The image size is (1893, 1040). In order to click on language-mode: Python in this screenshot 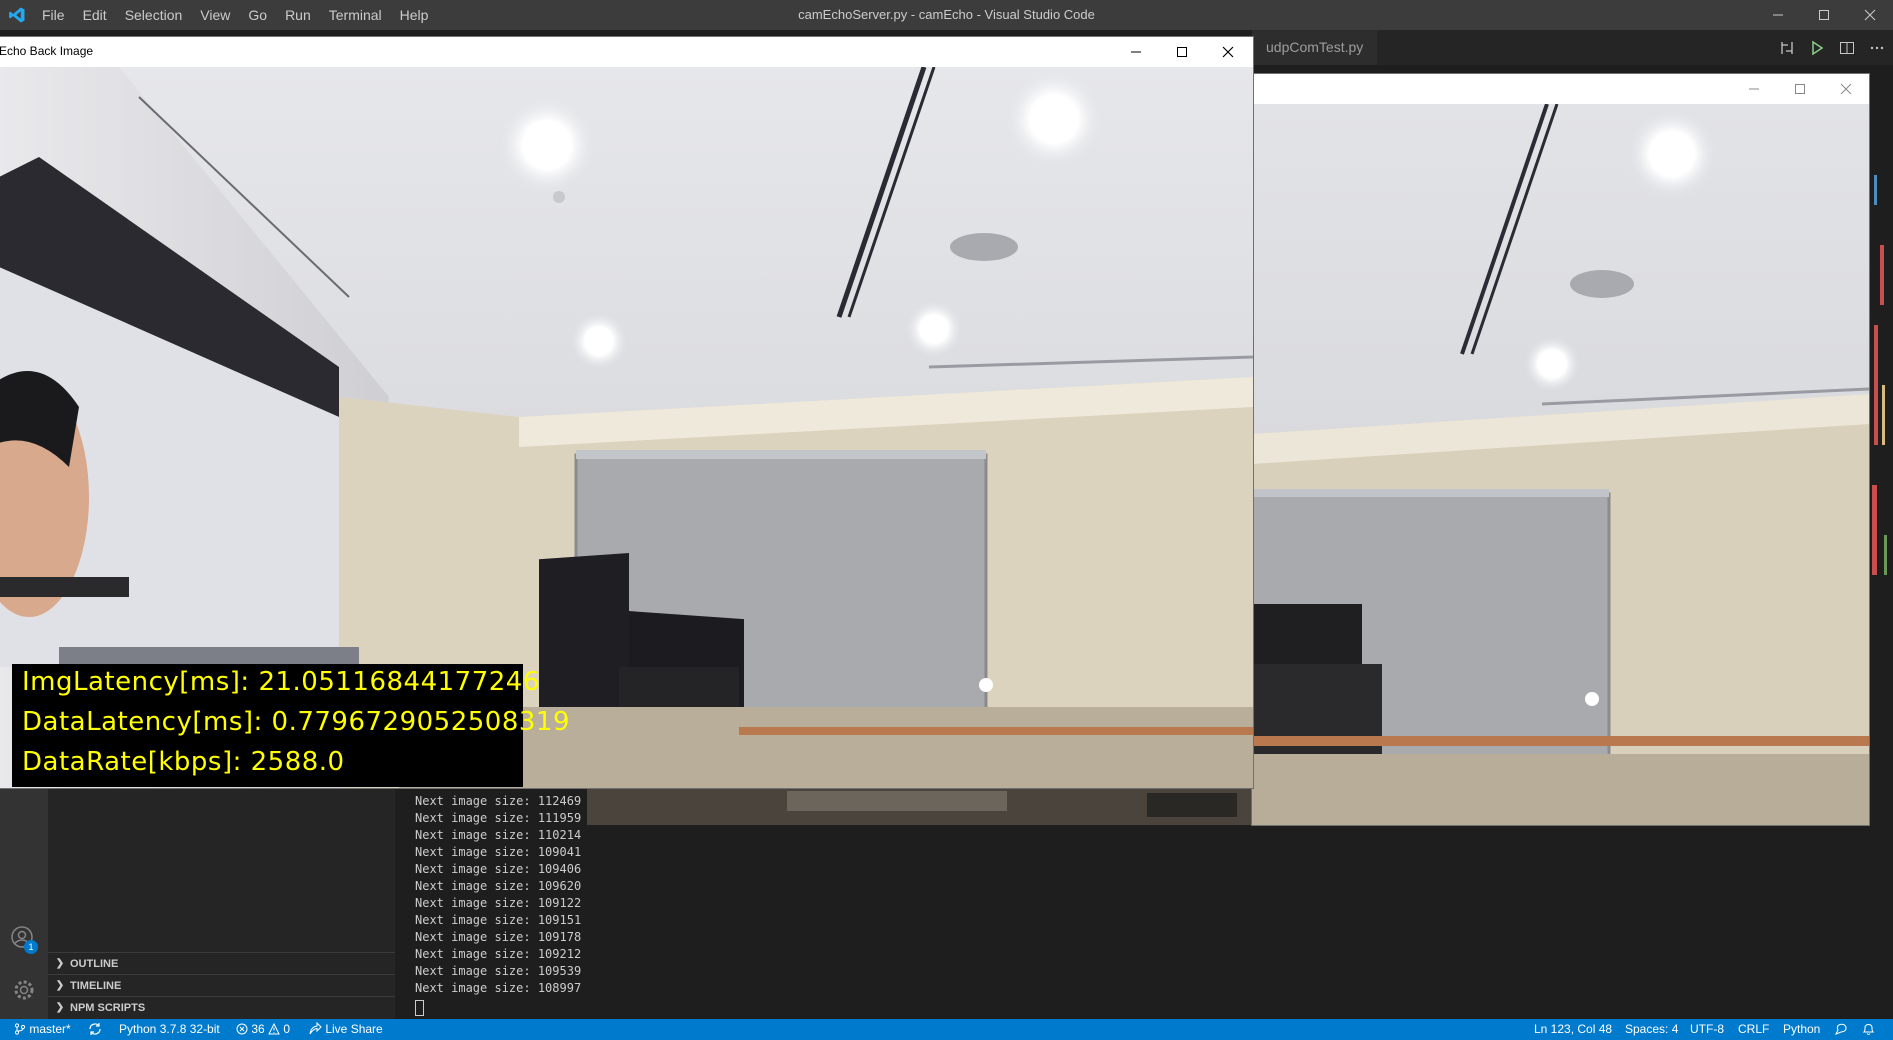, I will do `click(1801, 1029)`.